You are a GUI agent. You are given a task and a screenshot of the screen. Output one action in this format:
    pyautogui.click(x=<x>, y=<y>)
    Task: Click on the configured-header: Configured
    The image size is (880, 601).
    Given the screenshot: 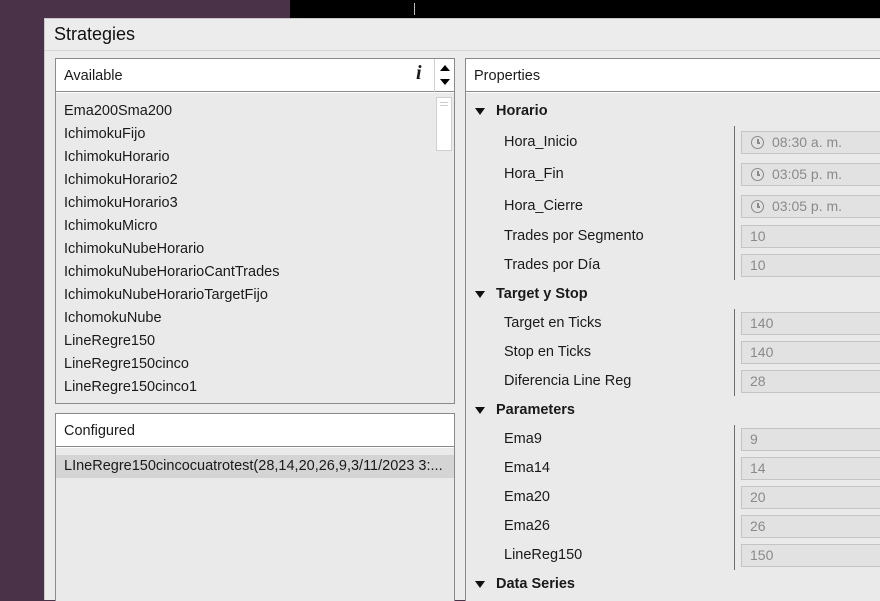 What is the action you would take?
    pyautogui.click(x=255, y=430)
    